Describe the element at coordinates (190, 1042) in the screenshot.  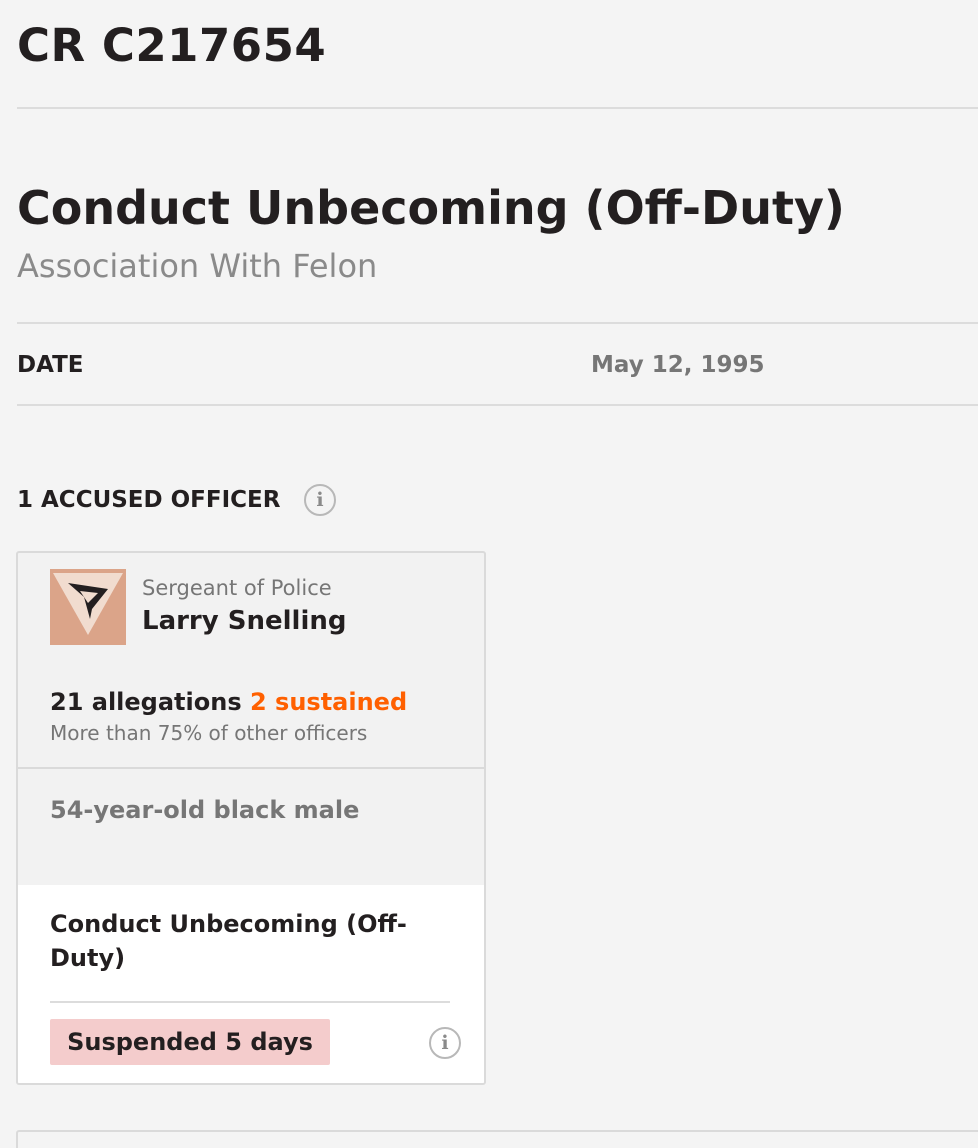
I see `outcome-badge: Suspended 5 days` at that location.